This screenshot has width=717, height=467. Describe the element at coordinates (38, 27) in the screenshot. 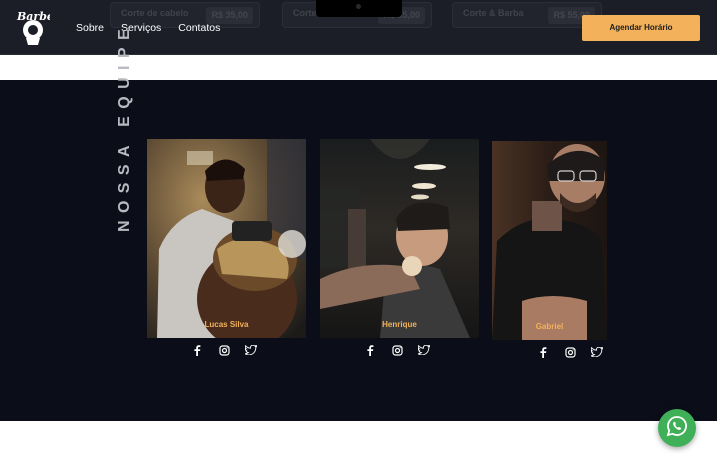

I see `barber-logo: Barber` at that location.